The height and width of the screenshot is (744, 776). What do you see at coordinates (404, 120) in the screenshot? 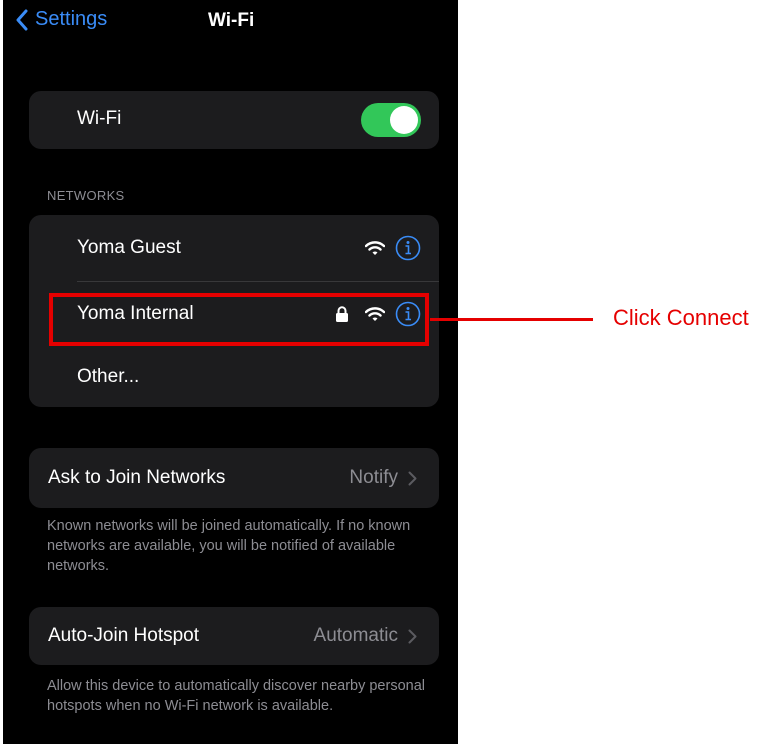
I see `toggle-knob` at bounding box center [404, 120].